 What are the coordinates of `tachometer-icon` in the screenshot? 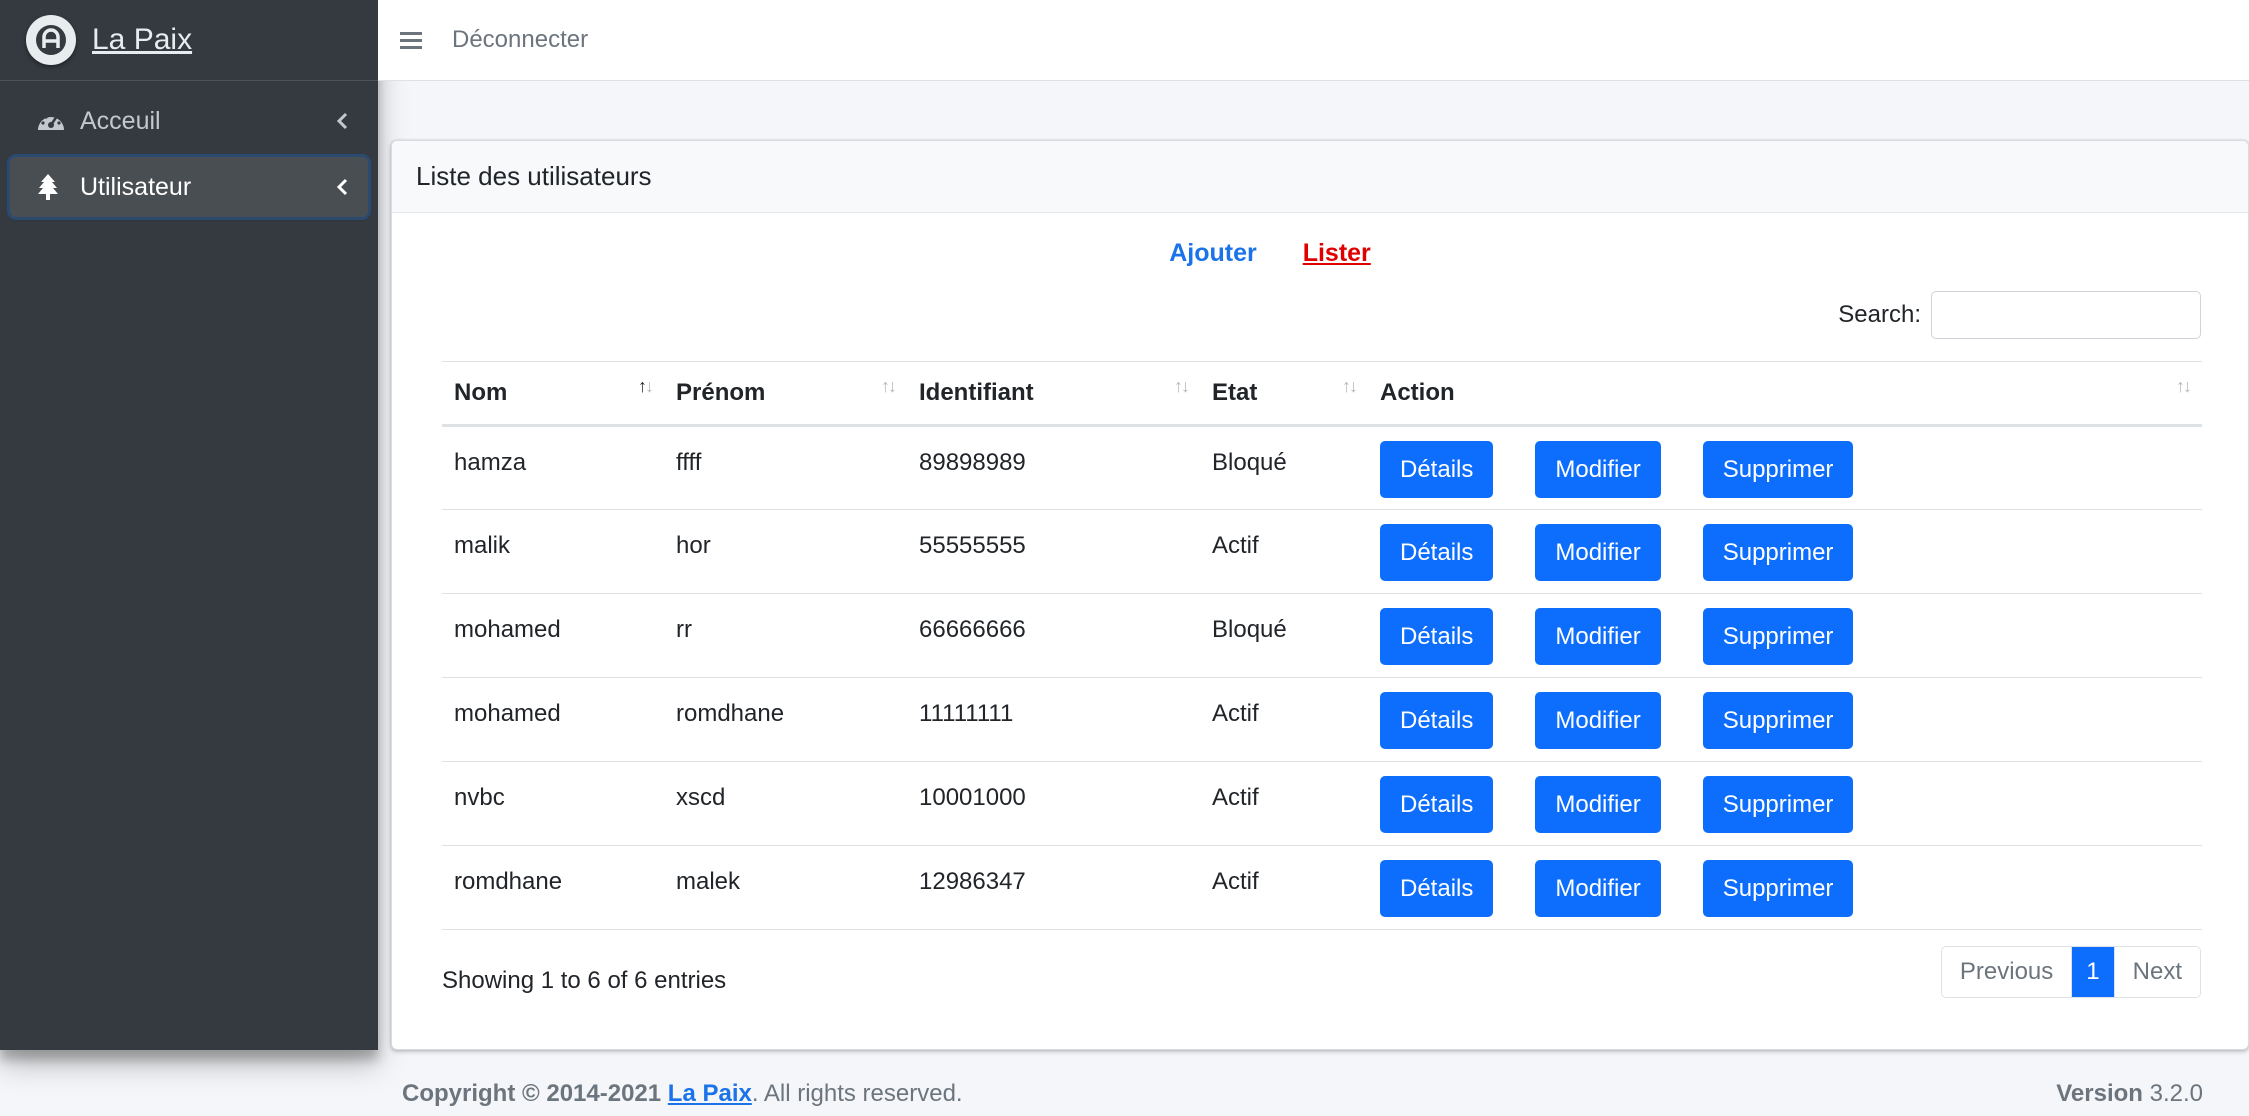 It's located at (53, 121).